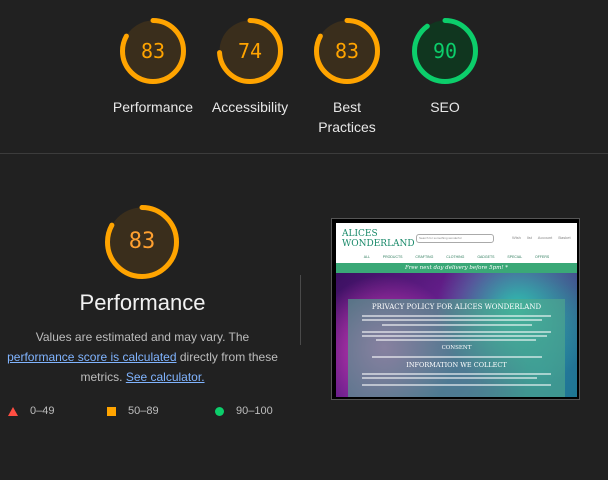 The height and width of the screenshot is (480, 608). What do you see at coordinates (91, 357) in the screenshot?
I see `score-calculated-link: performance score is calculated` at bounding box center [91, 357].